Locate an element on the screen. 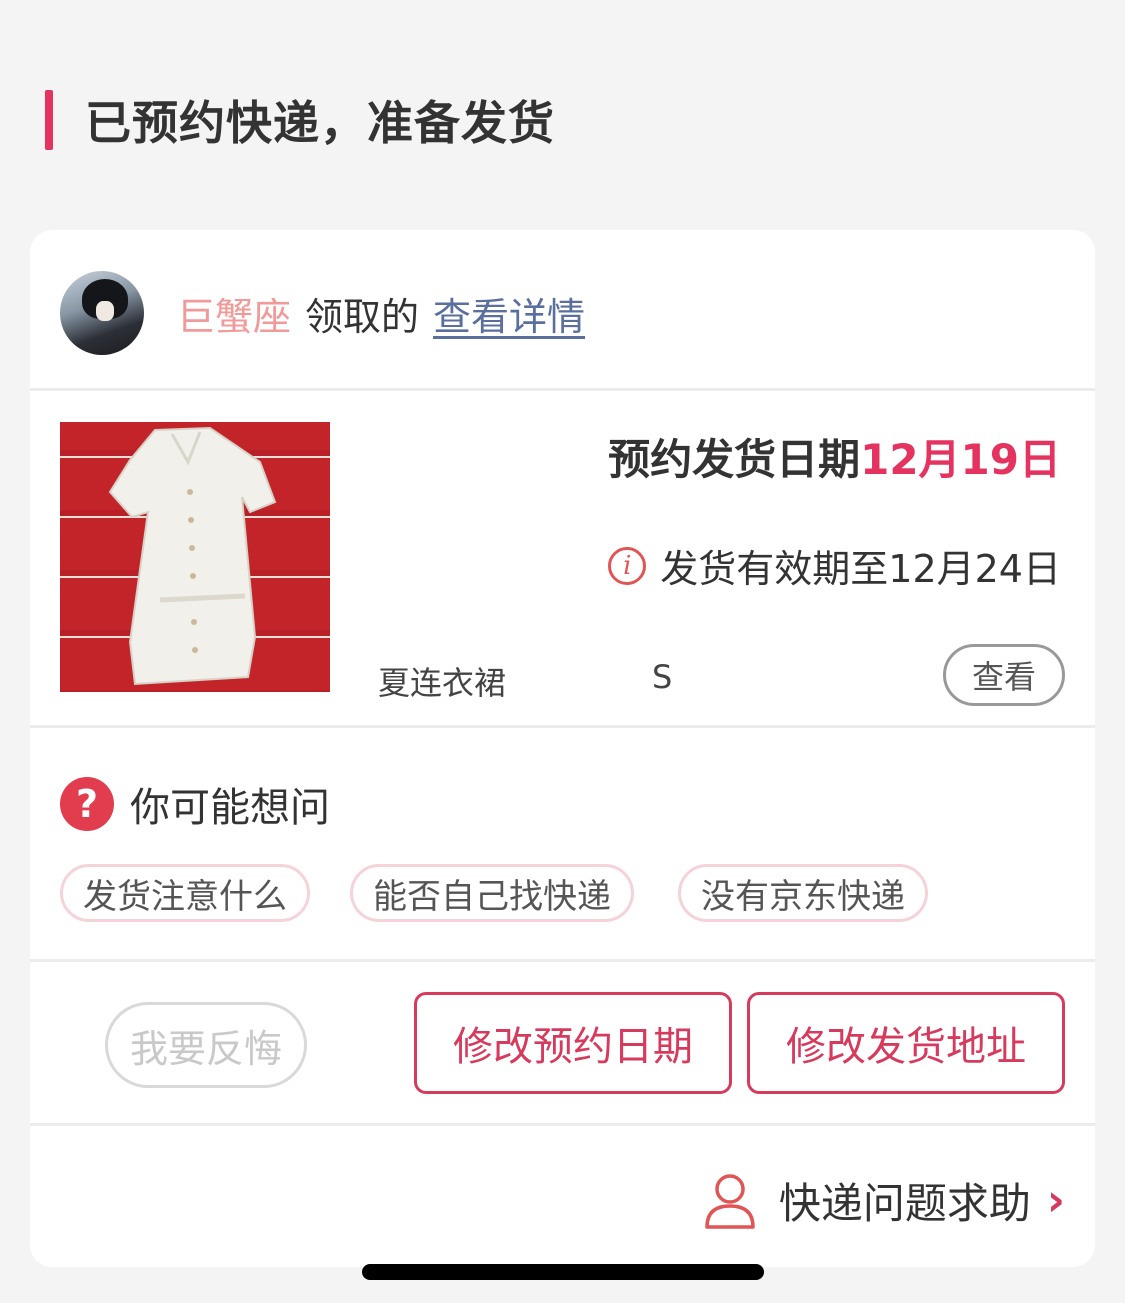 This screenshot has height=1303, width=1125. ship-date: 预约发货日期12月19日 is located at coordinates (834, 456).